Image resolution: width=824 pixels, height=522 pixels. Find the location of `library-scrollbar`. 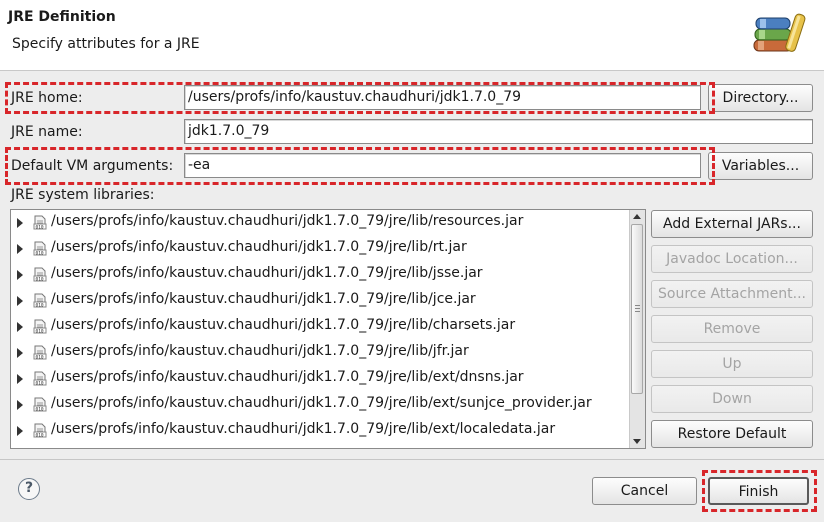

library-scrollbar is located at coordinates (637, 329).